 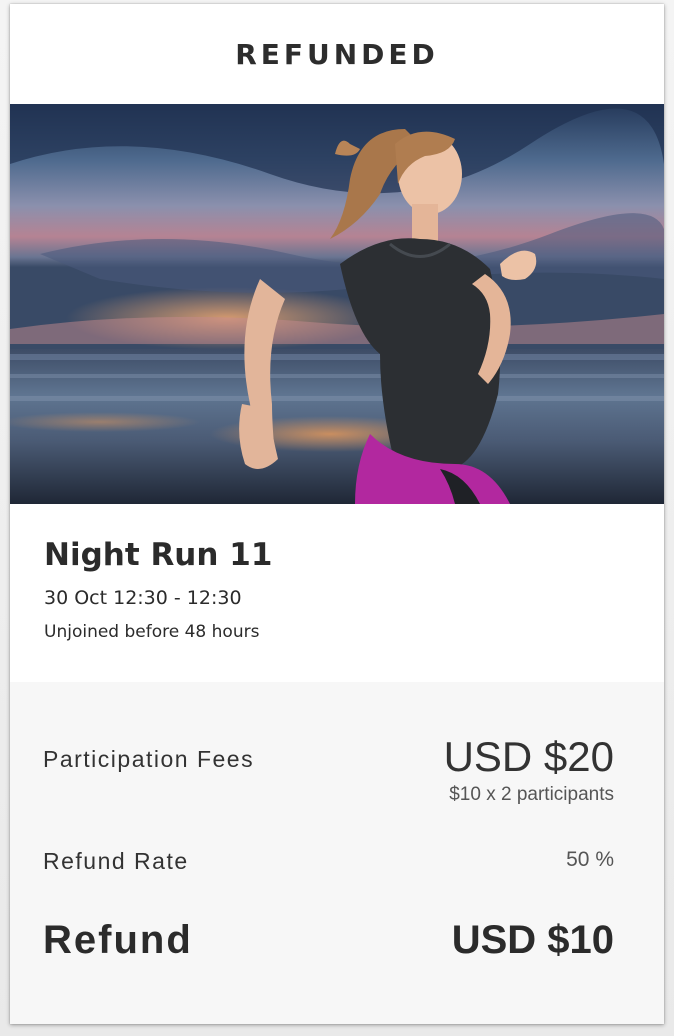 I want to click on card-header: REFUNDED, so click(x=337, y=54).